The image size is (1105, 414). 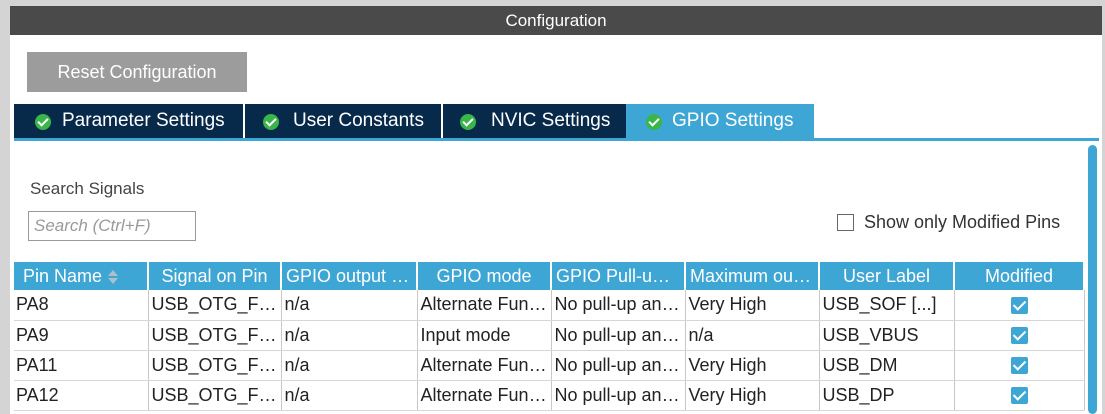 I want to click on user-label-cell: USB_DP, so click(x=887, y=395).